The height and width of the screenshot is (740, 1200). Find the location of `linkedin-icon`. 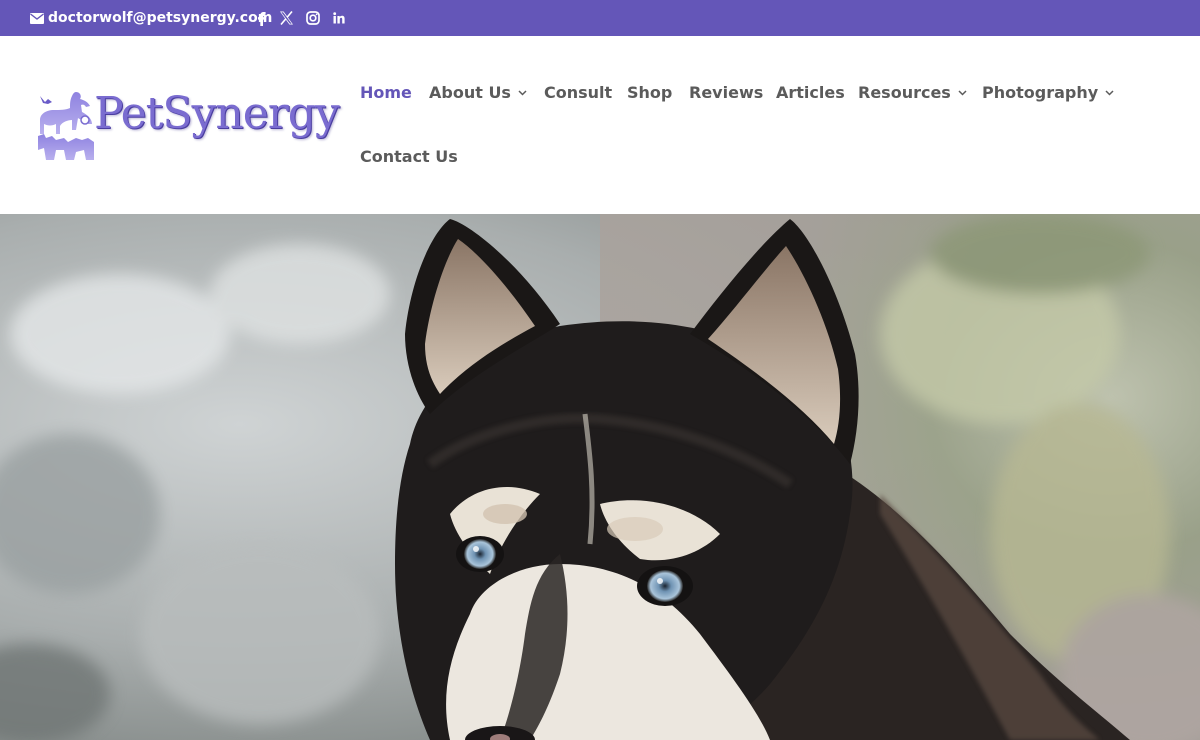

linkedin-icon is located at coordinates (339, 18).